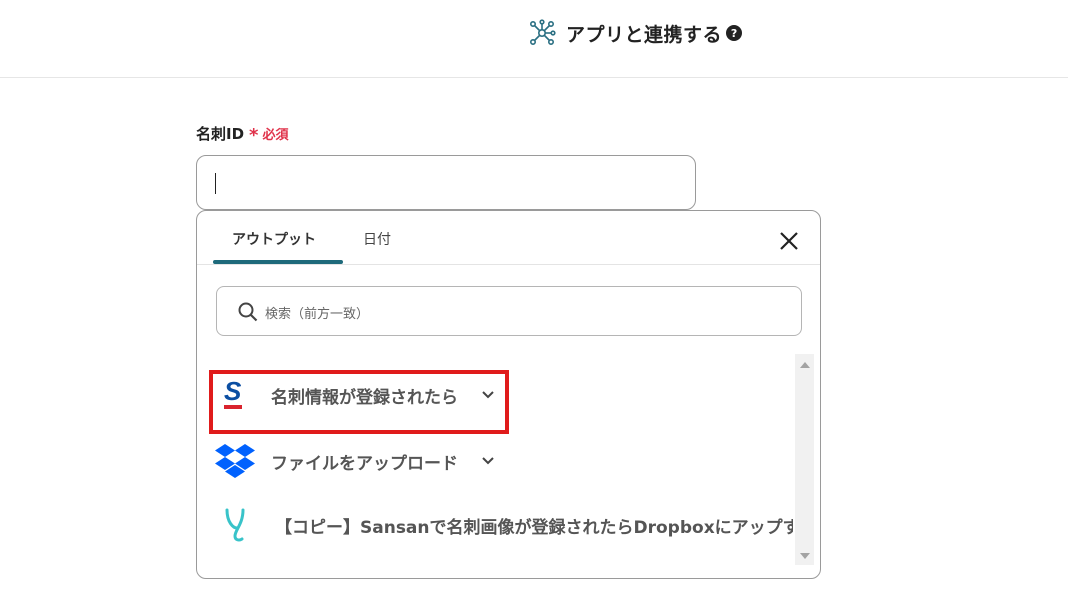 This screenshot has height=612, width=1068. Describe the element at coordinates (278, 262) in the screenshot. I see `active-tab-indicator` at that location.